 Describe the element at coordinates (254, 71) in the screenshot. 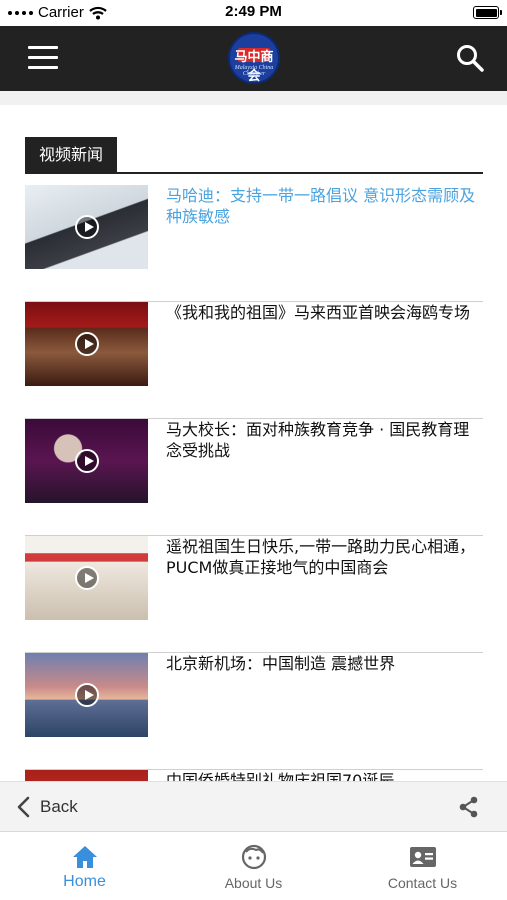

I see `logo-script: Malaysia China Chamber` at that location.